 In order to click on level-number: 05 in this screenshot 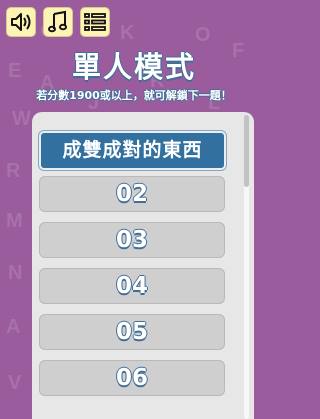, I will do `click(131, 332)`.